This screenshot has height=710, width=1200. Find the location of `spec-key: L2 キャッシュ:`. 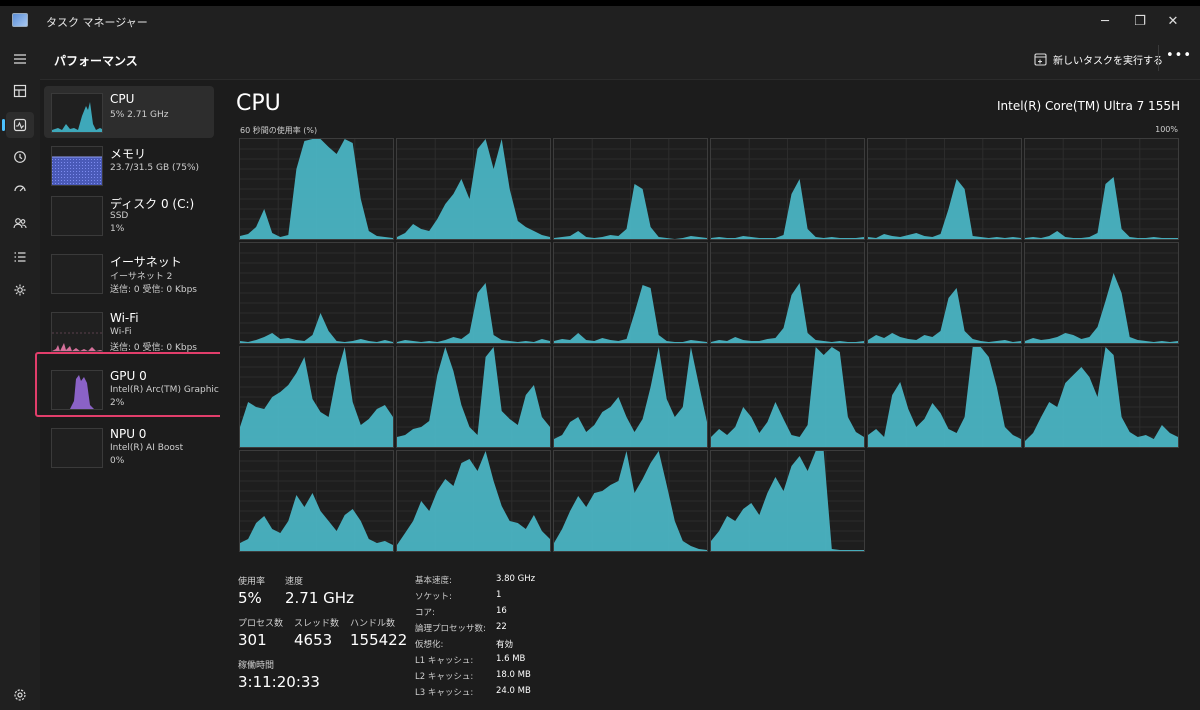

spec-key: L2 キャッシュ: is located at coordinates (444, 677).